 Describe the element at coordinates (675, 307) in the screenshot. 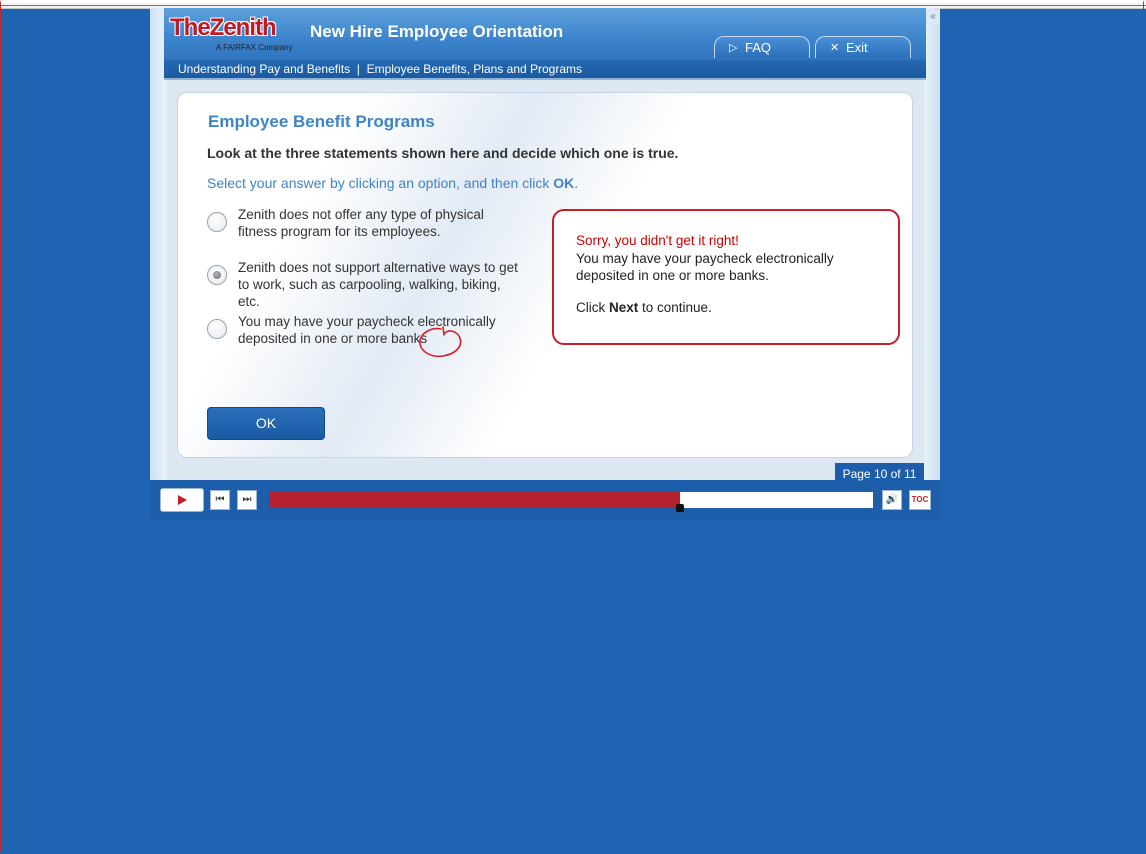

I see `next-suffix: to continue.` at that location.